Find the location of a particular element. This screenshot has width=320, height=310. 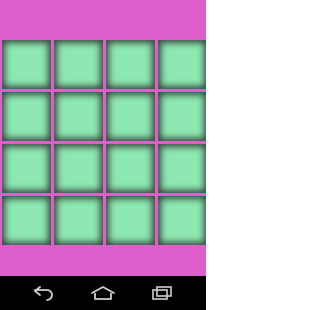

home-icon is located at coordinates (103, 293).